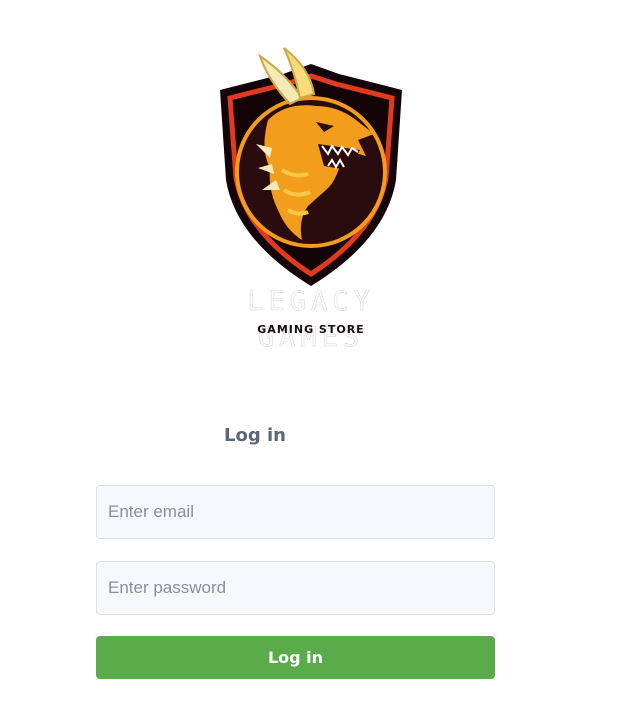 The image size is (622, 718). I want to click on email-input, so click(295, 512).